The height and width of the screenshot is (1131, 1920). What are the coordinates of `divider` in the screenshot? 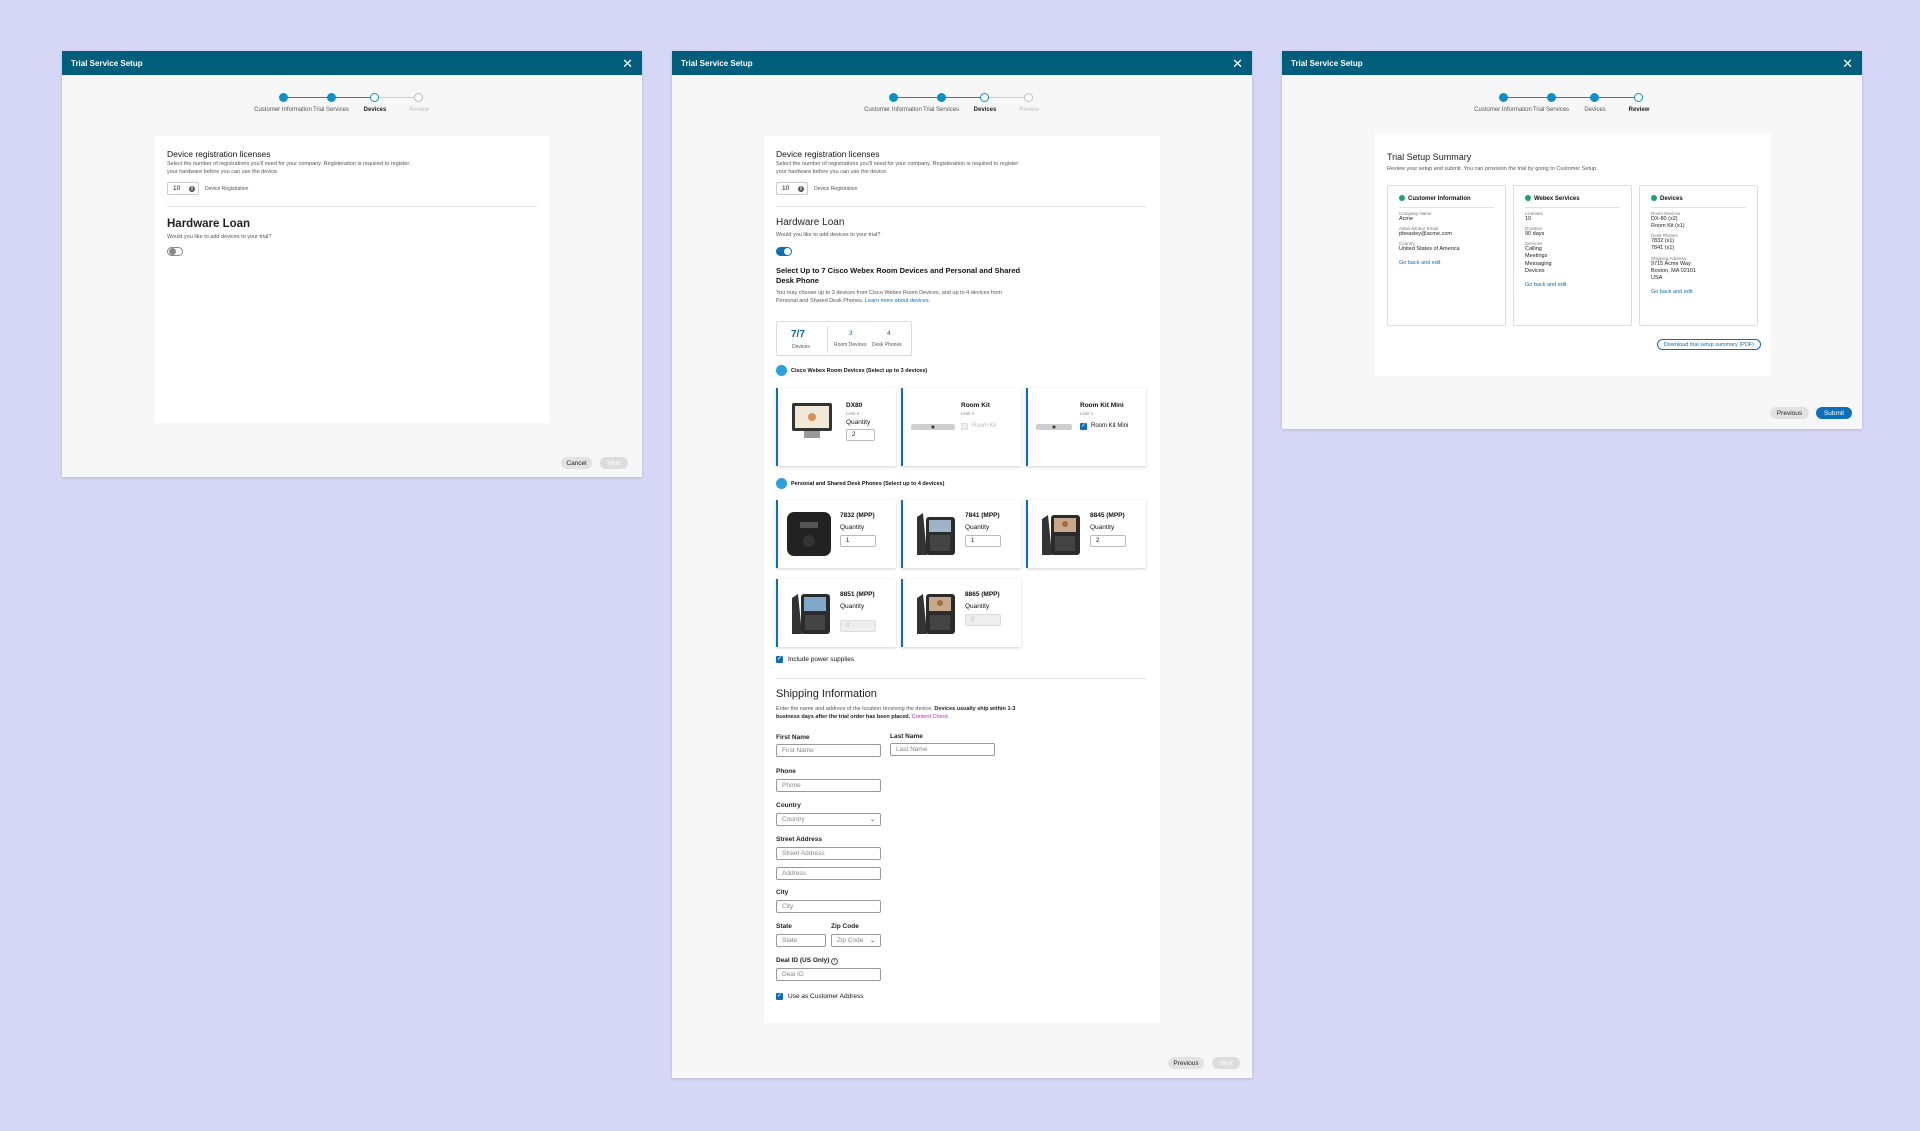 It's located at (961, 678).